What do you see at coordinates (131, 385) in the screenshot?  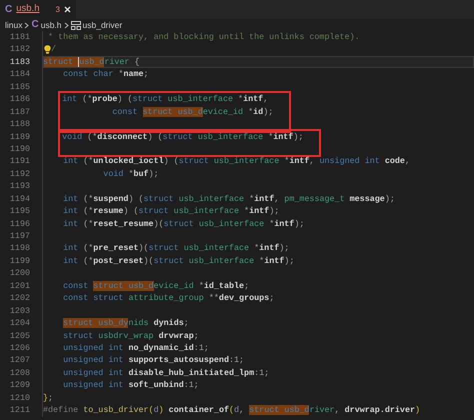 I see `code-line: unsigned int soft_unbind:1;` at bounding box center [131, 385].